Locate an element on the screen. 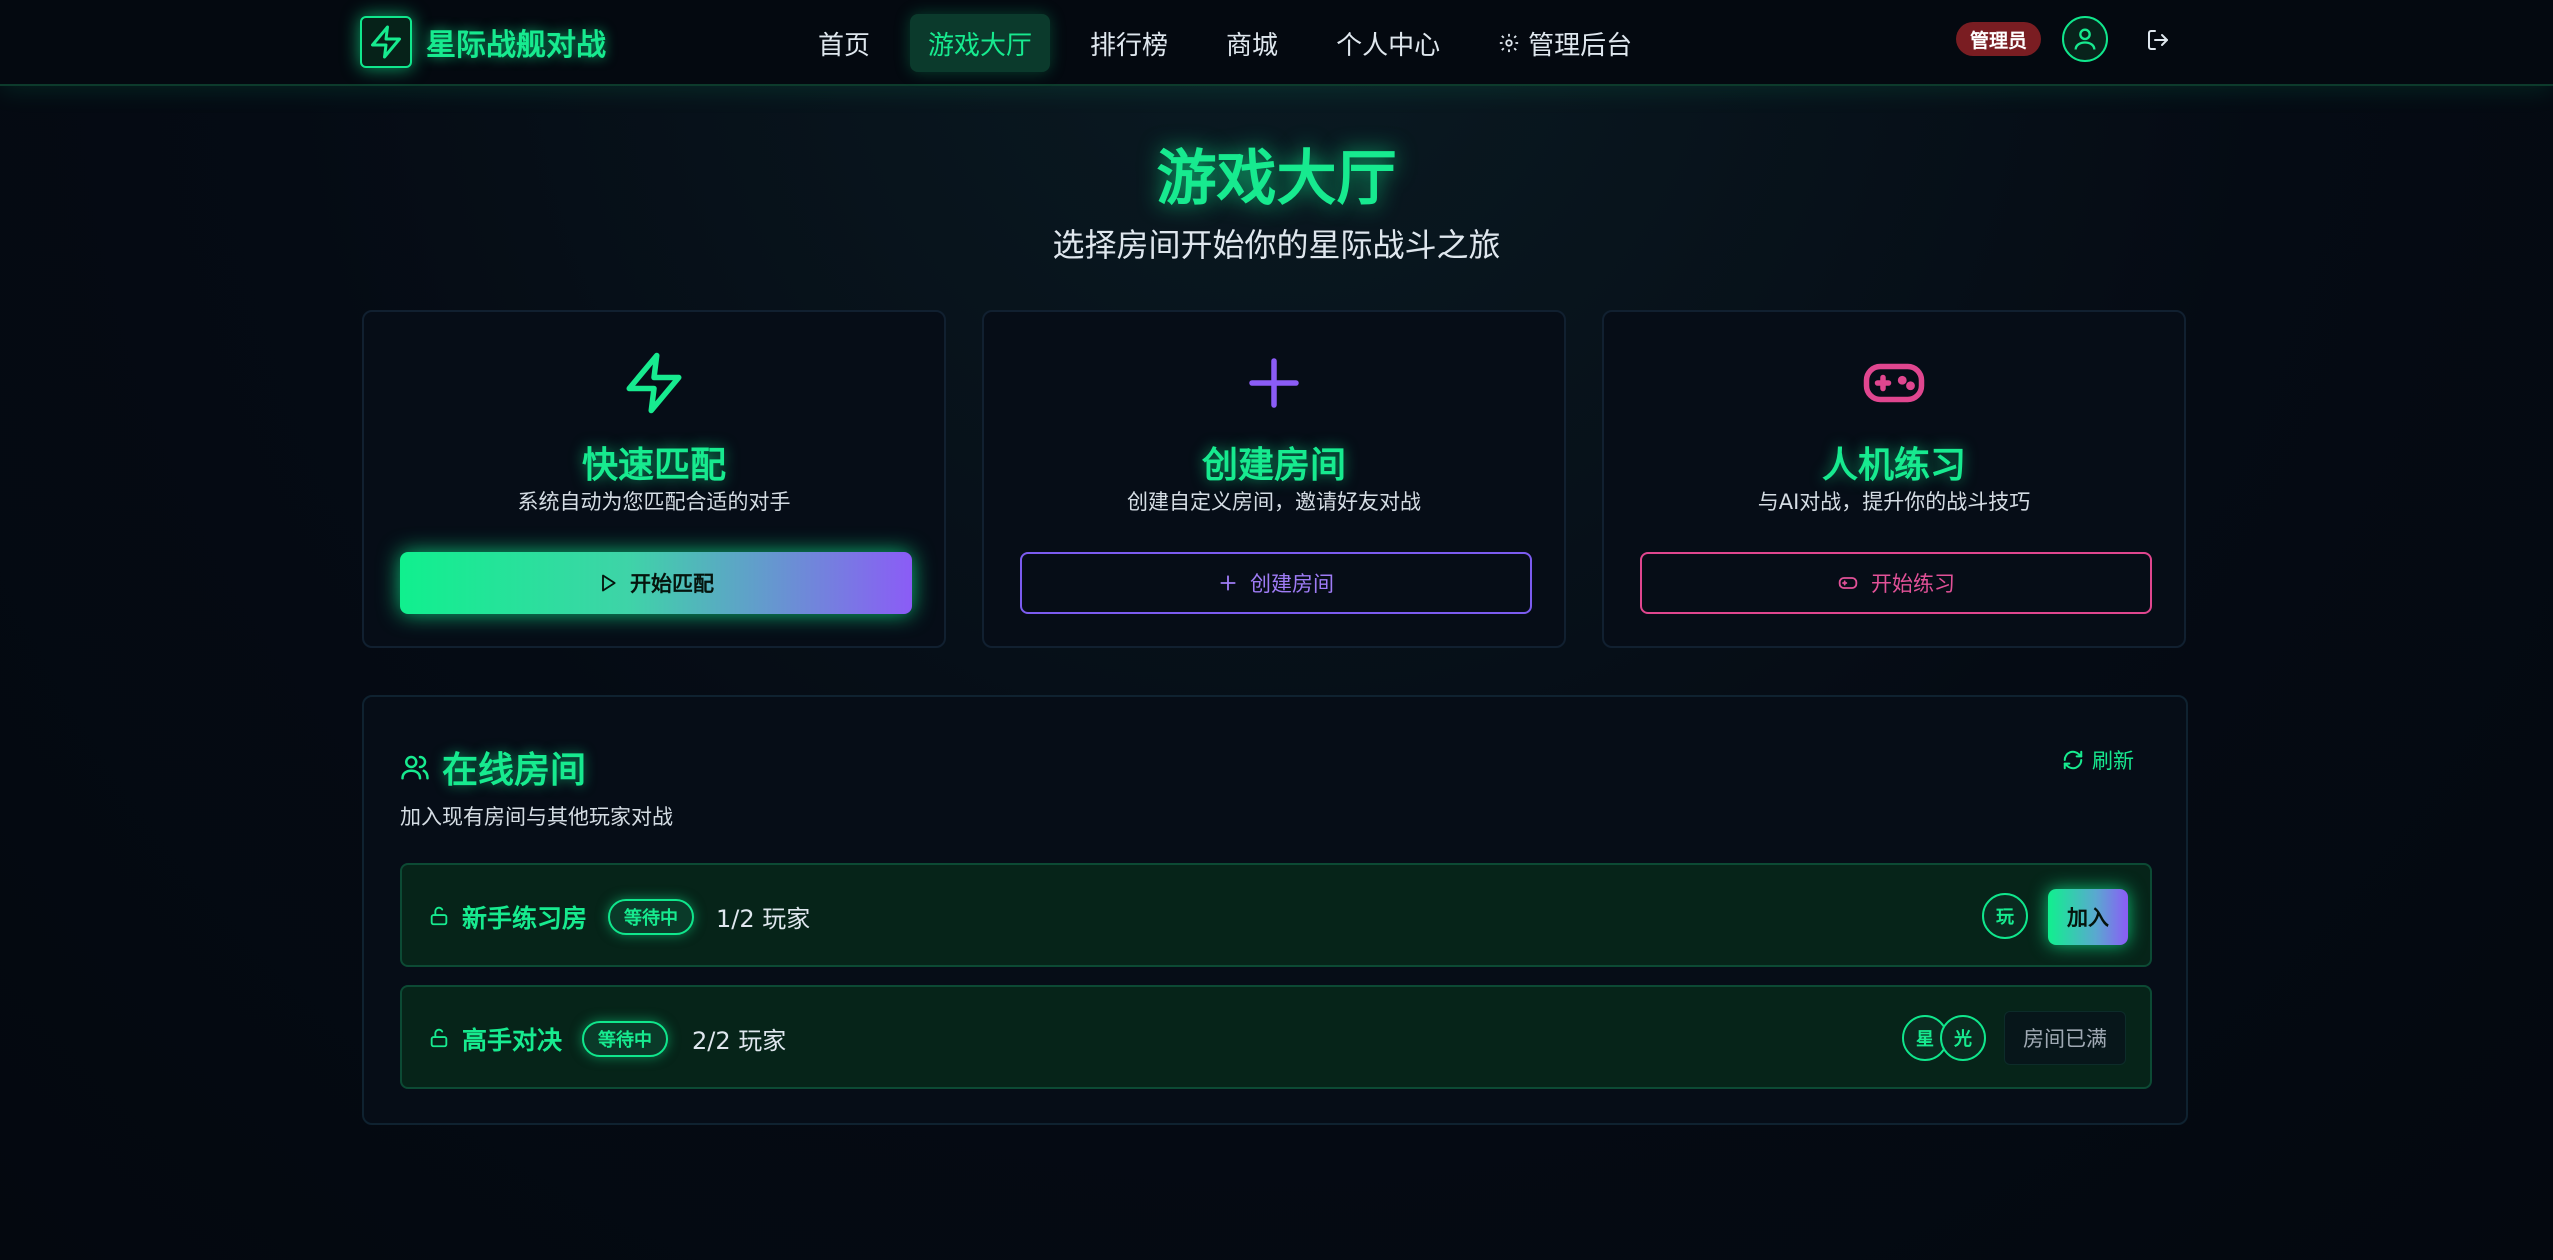 The height and width of the screenshot is (1260, 2553). refresh-icon is located at coordinates (2073, 760).